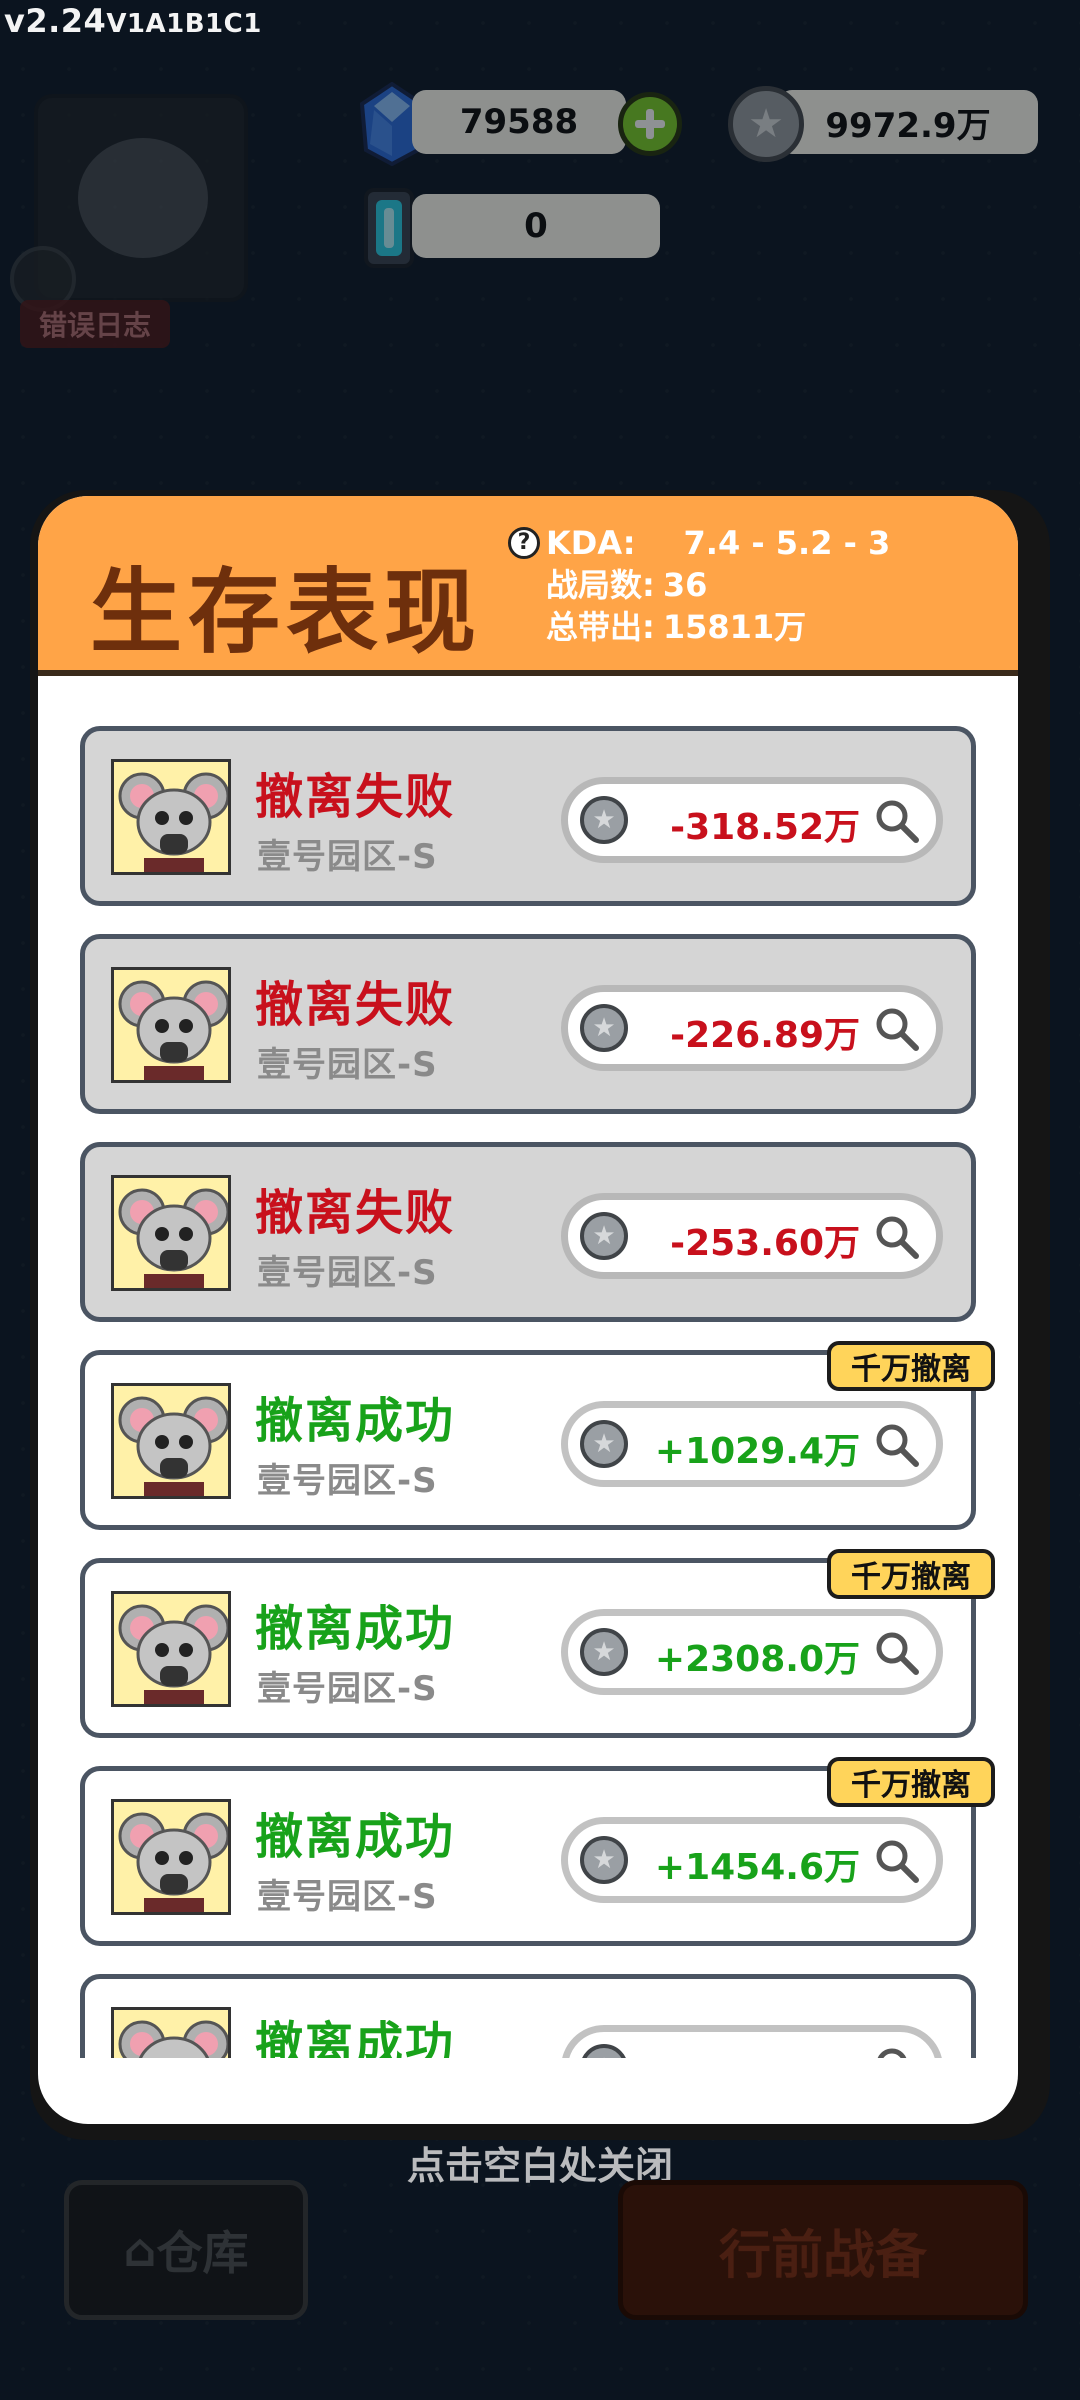 The image size is (1080, 2400). Describe the element at coordinates (286, 612) in the screenshot. I see `modal-title: 生存表现` at that location.